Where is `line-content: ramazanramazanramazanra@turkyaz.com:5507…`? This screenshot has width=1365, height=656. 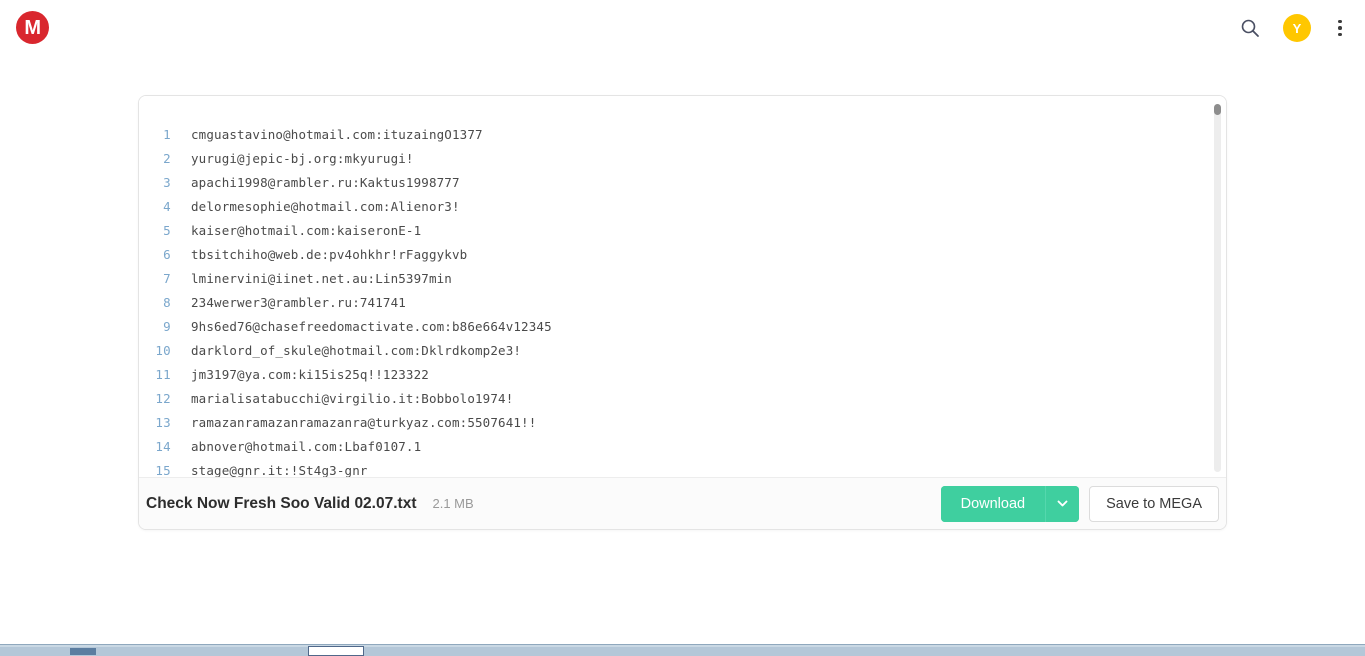
line-content: ramazanramazanramazanra@turkyaz.com:5507… is located at coordinates (363, 422).